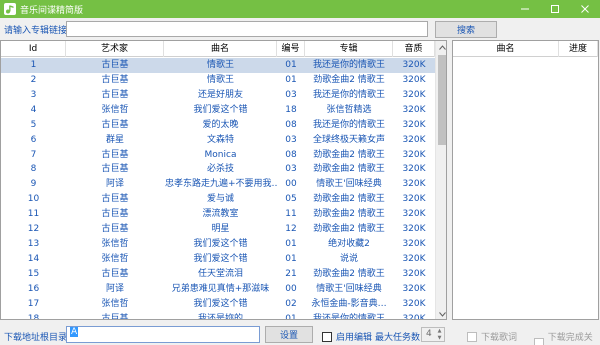 The height and width of the screenshot is (345, 600). I want to click on column-header-artist: 艺术家, so click(115, 49).